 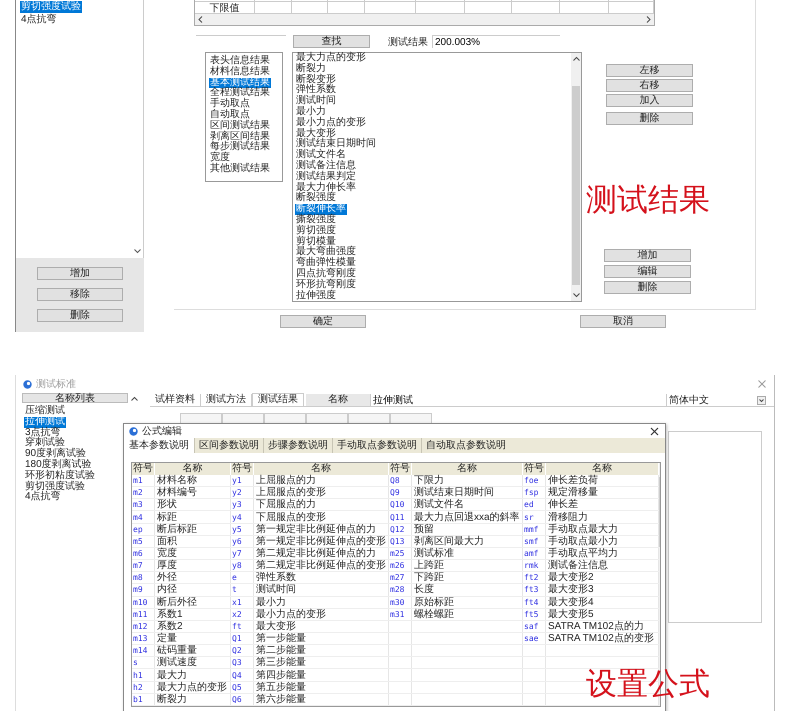 What do you see at coordinates (573, 492) in the screenshot?
I see `name-cell: 规定滑移量` at bounding box center [573, 492].